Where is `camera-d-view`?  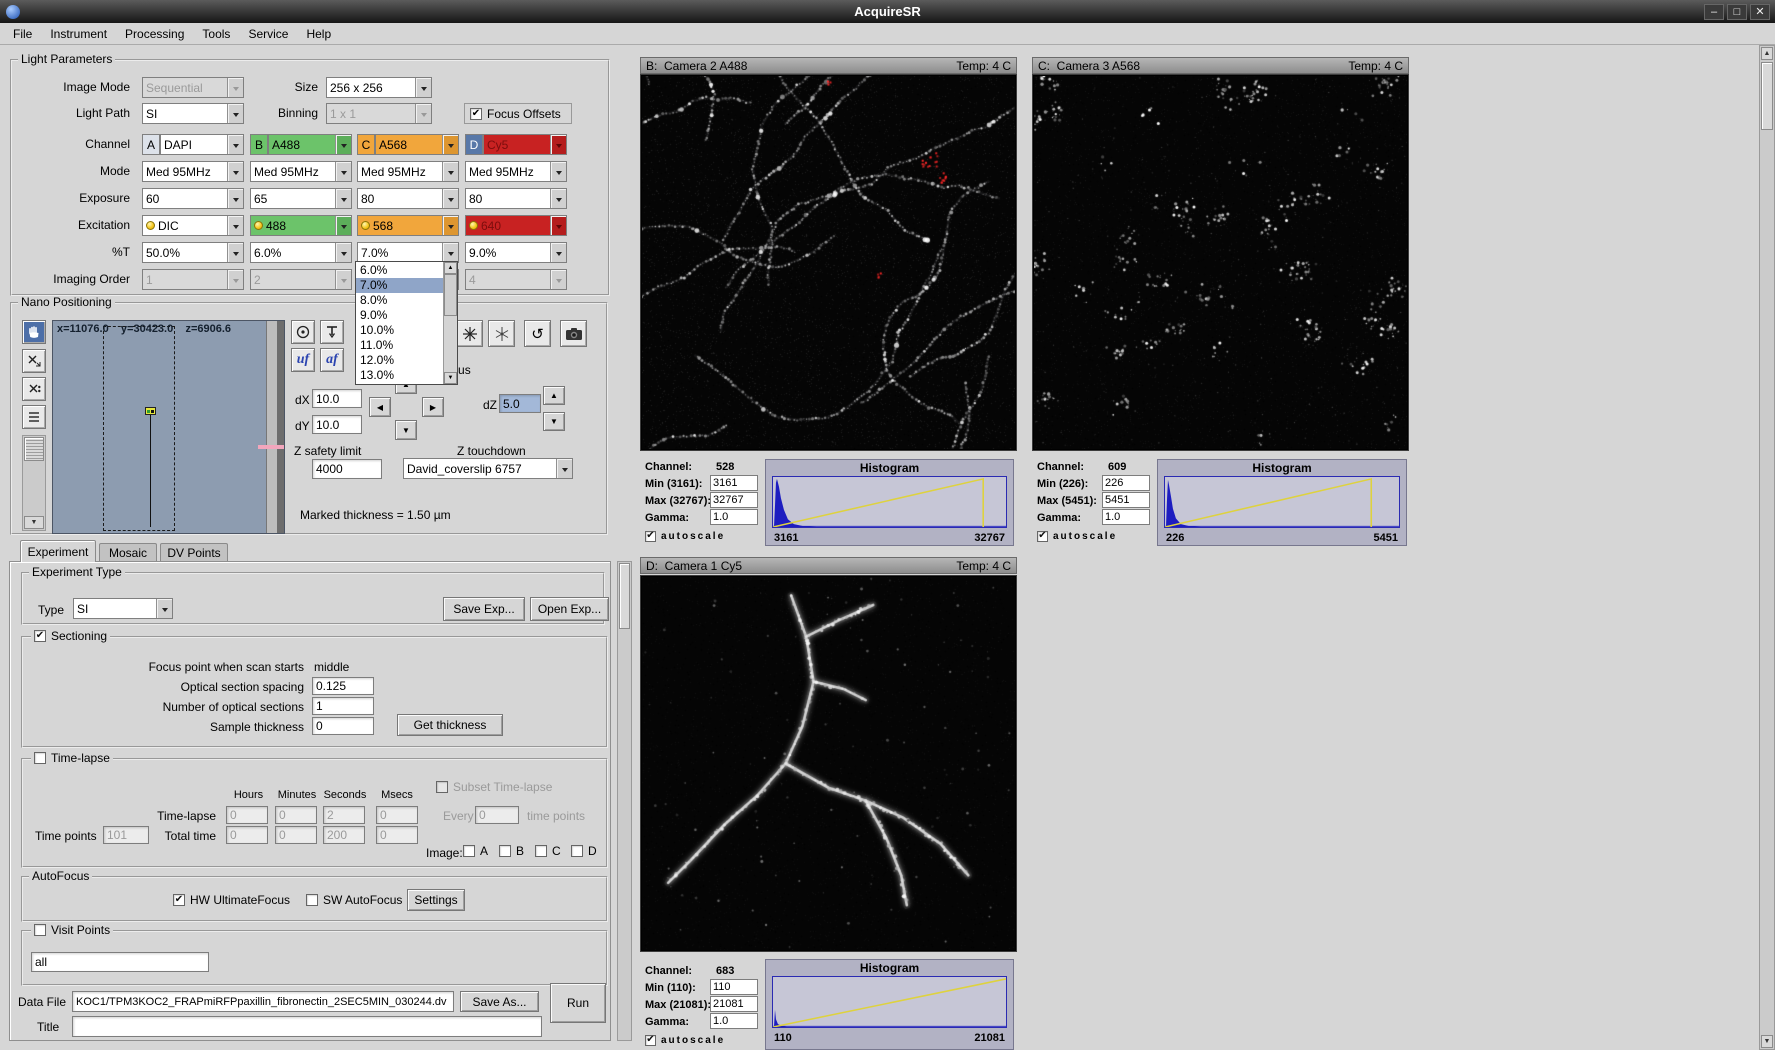
camera-d-view is located at coordinates (828, 763).